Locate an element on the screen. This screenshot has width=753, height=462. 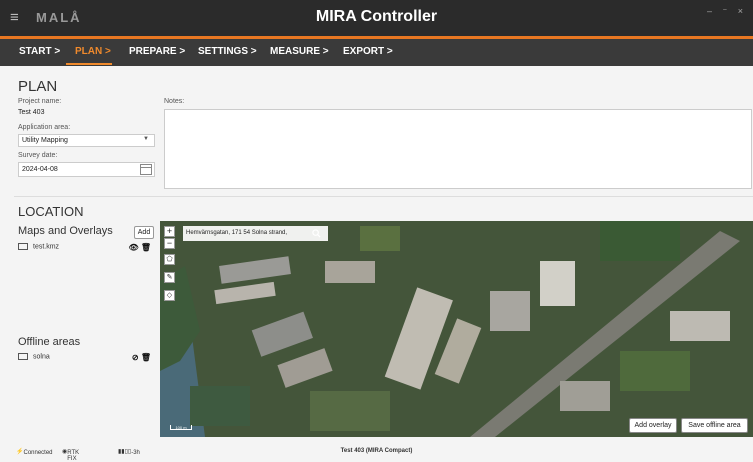
application-area-value: Utility Mapping is located at coordinates (45, 140).